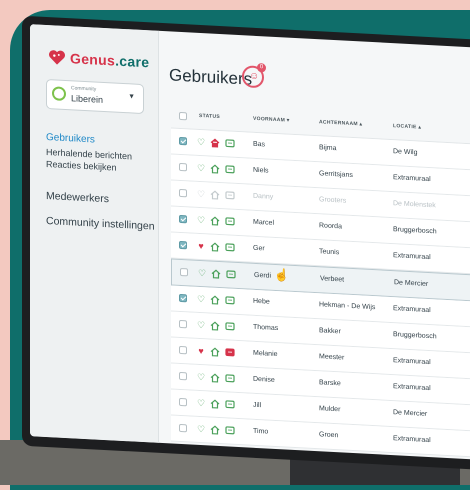 The image size is (470, 490). Describe the element at coordinates (261, 170) in the screenshot. I see `first-name-cell: Niels` at that location.